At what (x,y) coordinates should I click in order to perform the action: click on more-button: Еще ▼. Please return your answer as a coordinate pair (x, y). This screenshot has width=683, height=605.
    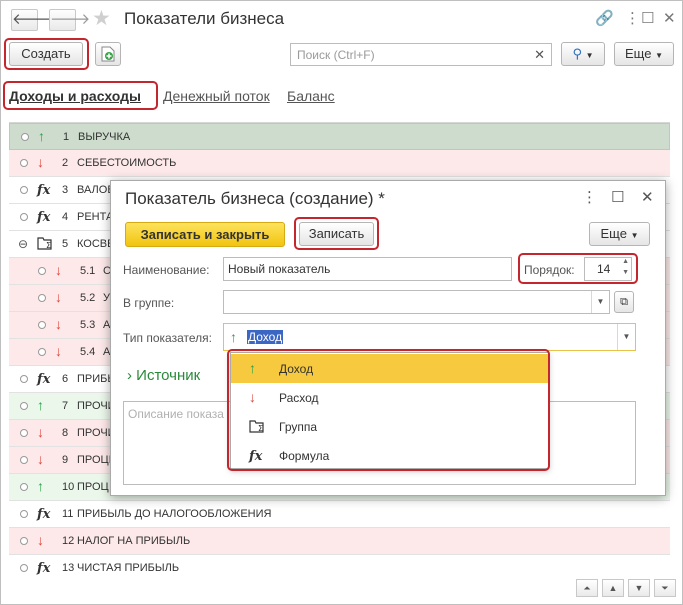
    Looking at the image, I should click on (644, 54).